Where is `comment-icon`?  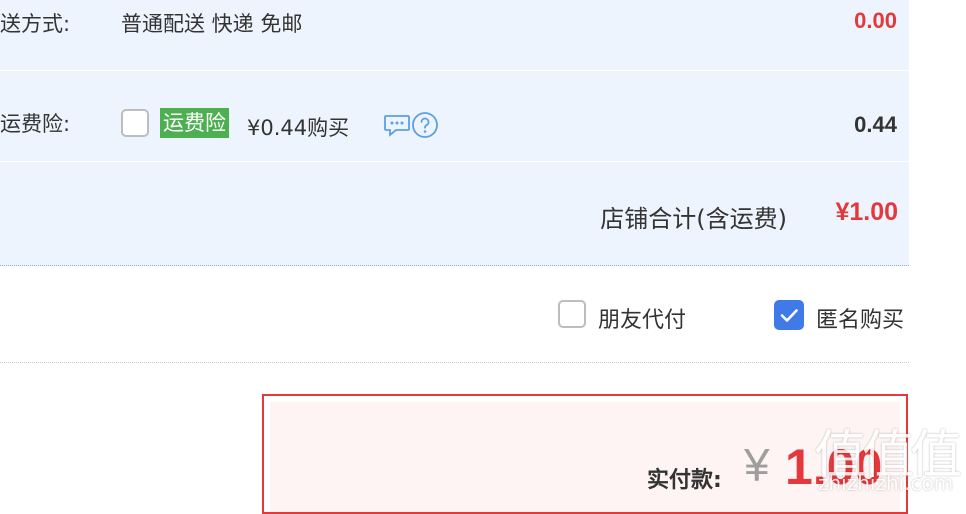 comment-icon is located at coordinates (397, 125).